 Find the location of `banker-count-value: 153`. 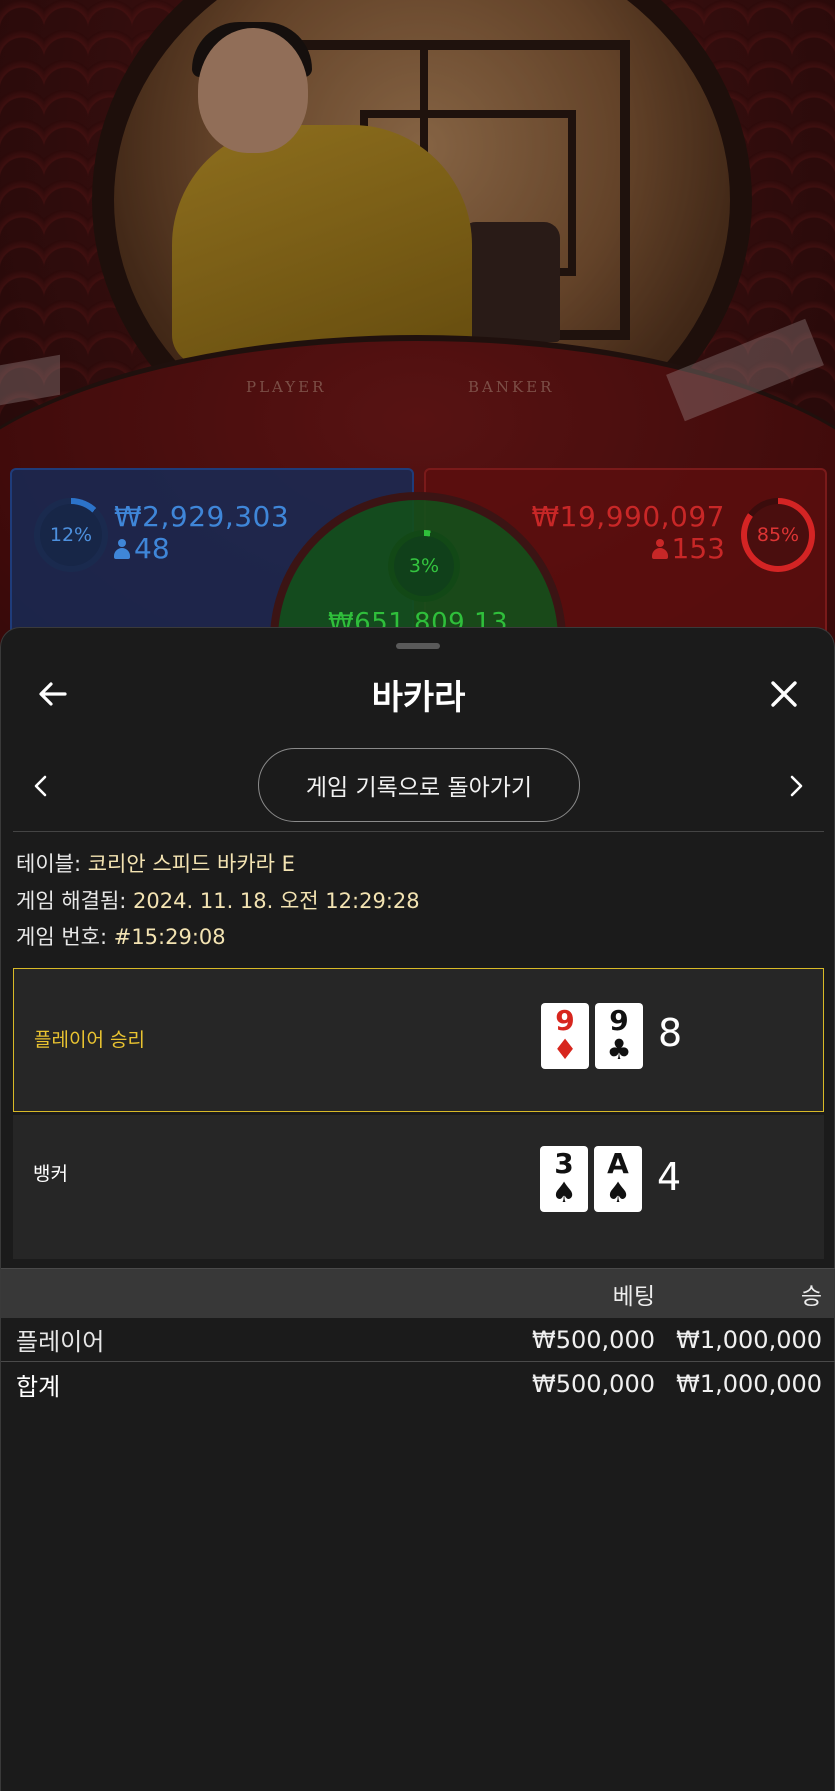

banker-count-value: 153 is located at coordinates (698, 548).